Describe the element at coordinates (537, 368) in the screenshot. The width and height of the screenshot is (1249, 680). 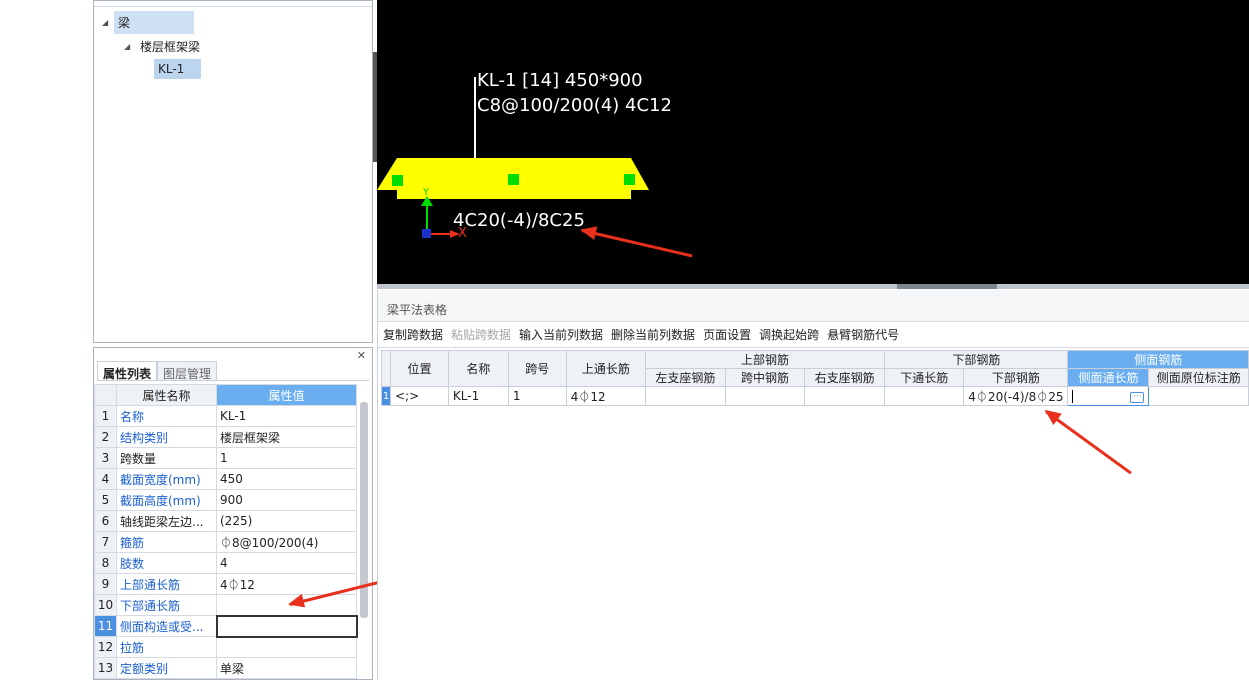
I see `header-span: 跨号` at that location.